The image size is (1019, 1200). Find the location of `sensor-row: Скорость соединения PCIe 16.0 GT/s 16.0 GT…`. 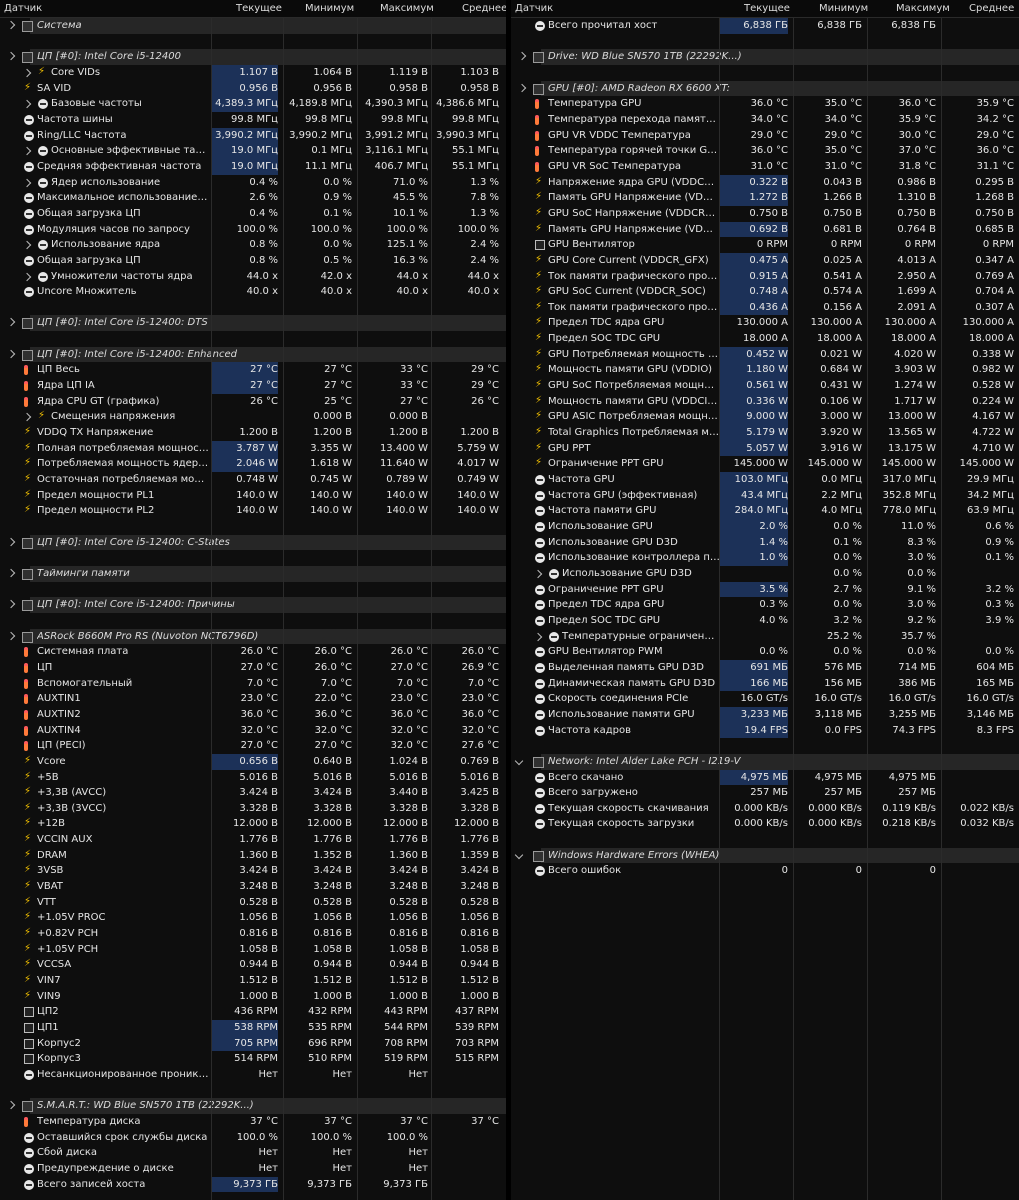

sensor-row: Скорость соединения PCIe 16.0 GT/s 16.0 GT… is located at coordinates (765, 699).